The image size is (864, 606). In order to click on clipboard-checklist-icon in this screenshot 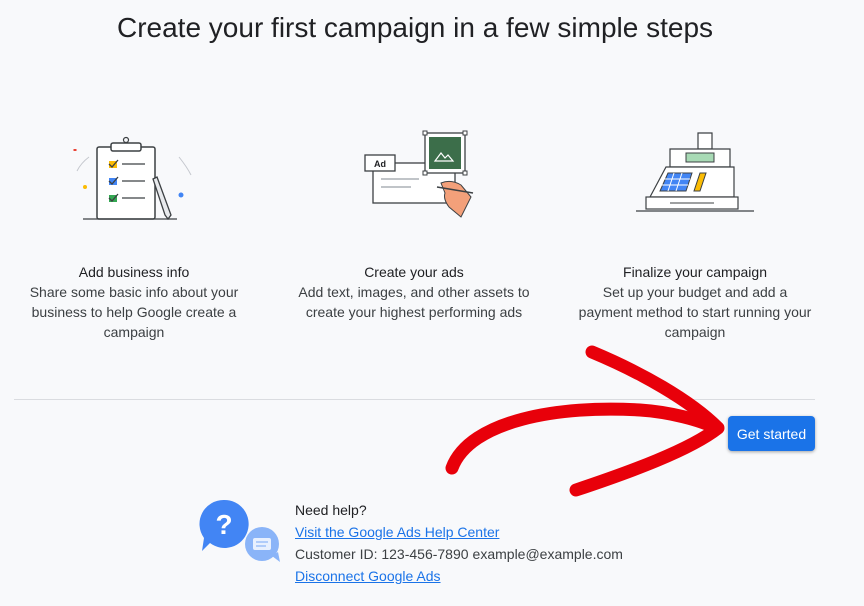, I will do `click(134, 177)`.